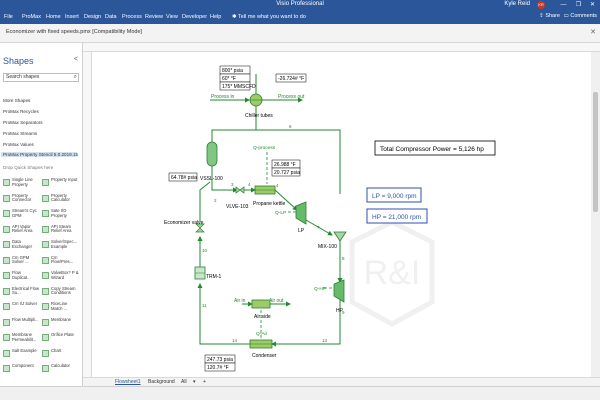 This screenshot has width=600, height=400. I want to click on vlve-103-valve, so click(240, 190).